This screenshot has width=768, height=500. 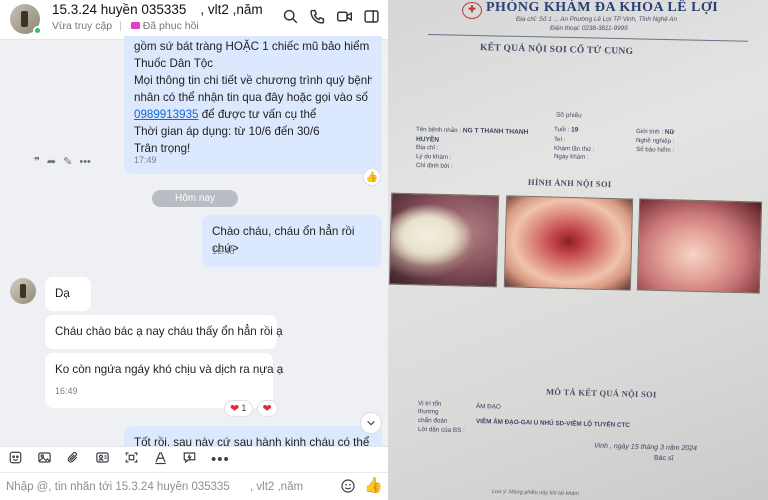 I want to click on message-text: Dạ, so click(x=62, y=293).